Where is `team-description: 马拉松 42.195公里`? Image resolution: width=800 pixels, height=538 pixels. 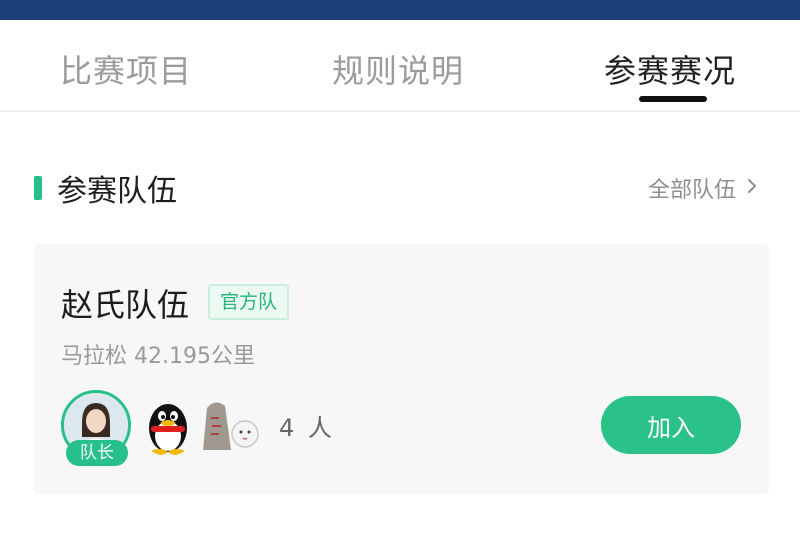 team-description: 马拉松 42.195公里 is located at coordinates (158, 356).